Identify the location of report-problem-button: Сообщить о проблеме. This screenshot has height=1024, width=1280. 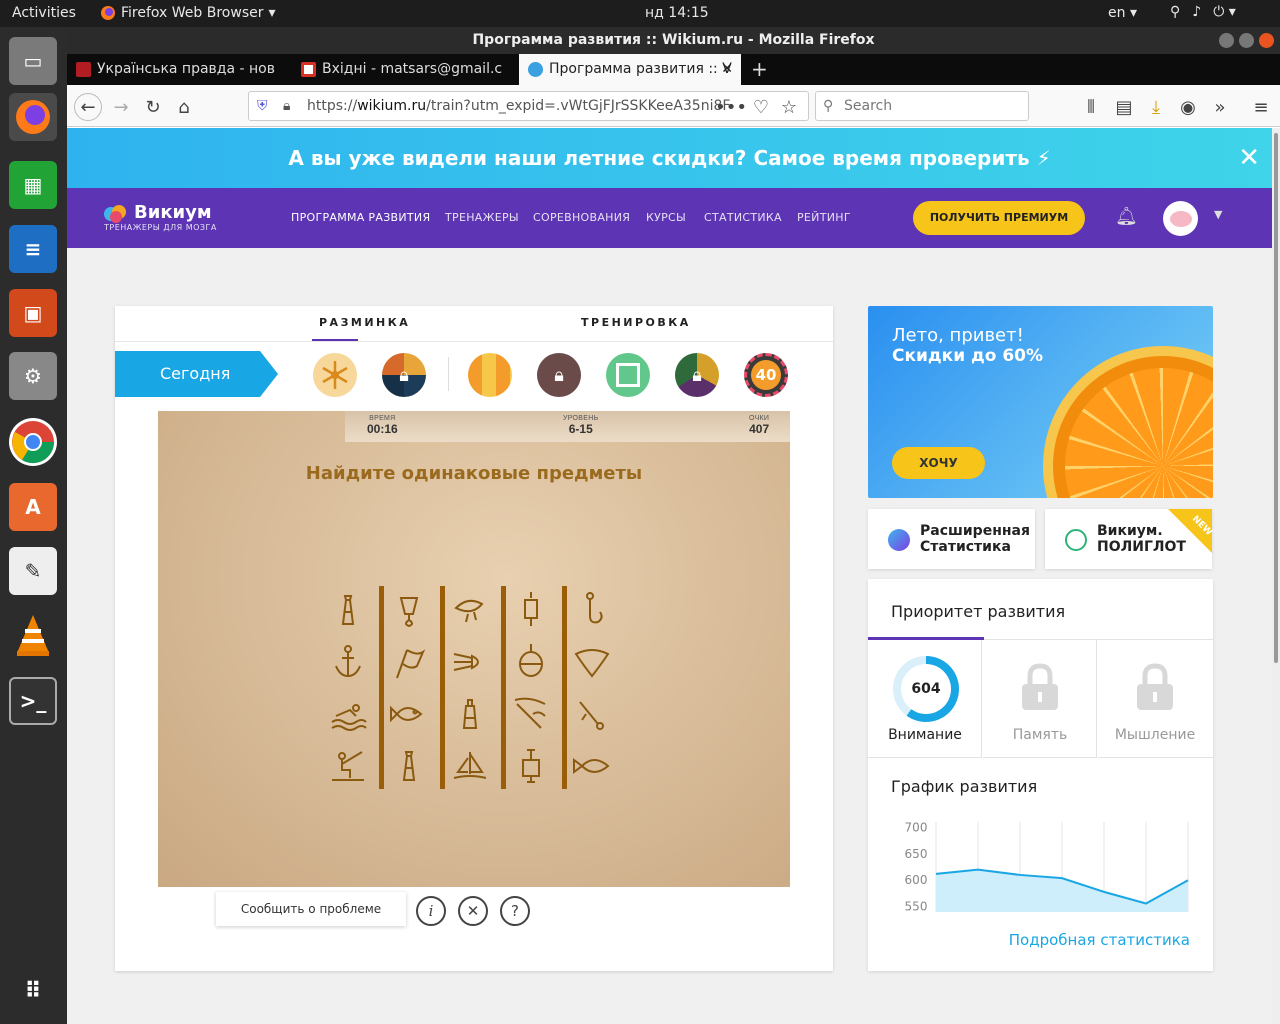
(311, 909).